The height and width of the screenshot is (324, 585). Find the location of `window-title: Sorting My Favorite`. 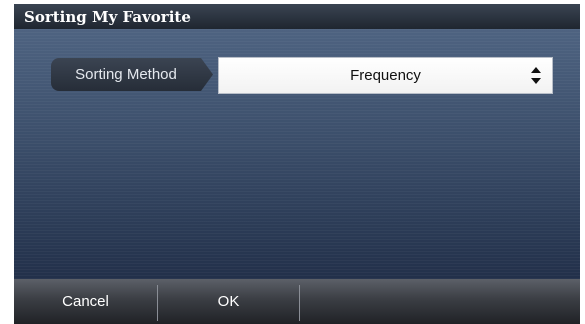

window-title: Sorting My Favorite is located at coordinates (107, 17).